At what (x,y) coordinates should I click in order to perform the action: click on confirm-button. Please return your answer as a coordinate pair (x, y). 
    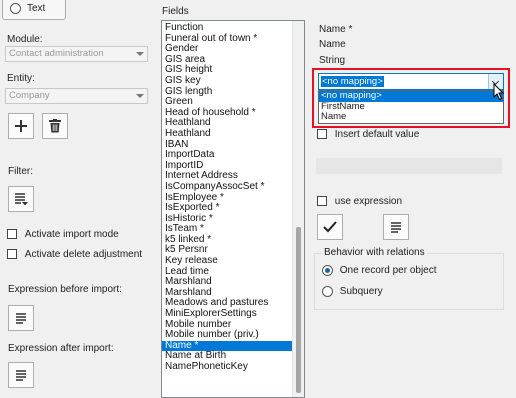
    Looking at the image, I should click on (330, 227).